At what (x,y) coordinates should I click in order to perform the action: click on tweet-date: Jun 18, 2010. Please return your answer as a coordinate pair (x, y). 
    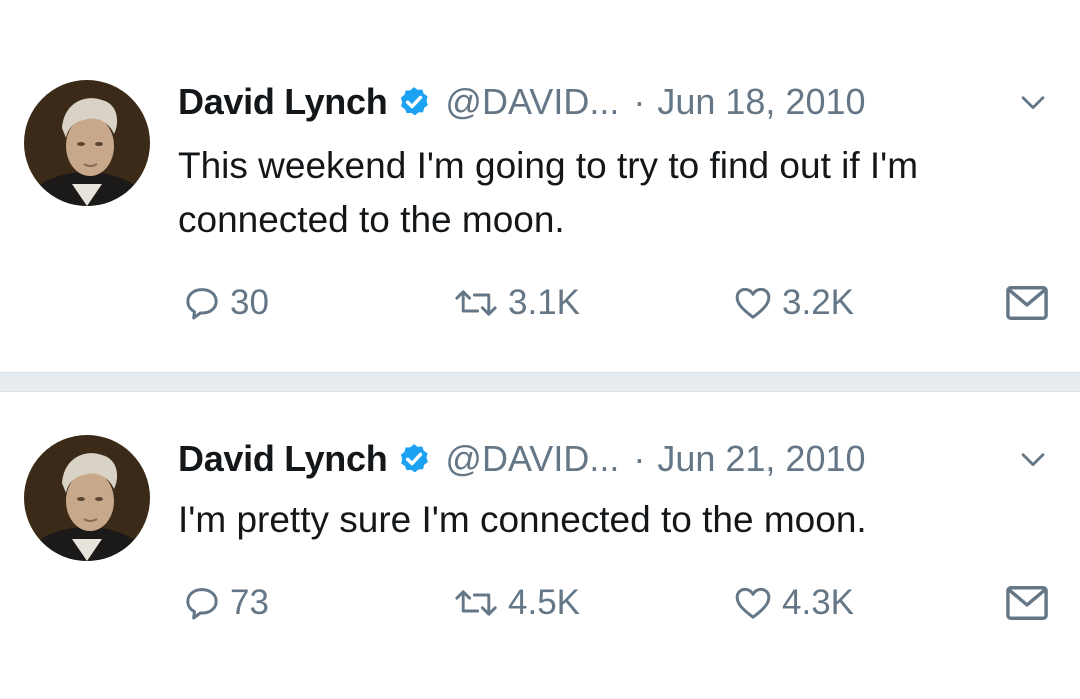
    Looking at the image, I should click on (761, 102).